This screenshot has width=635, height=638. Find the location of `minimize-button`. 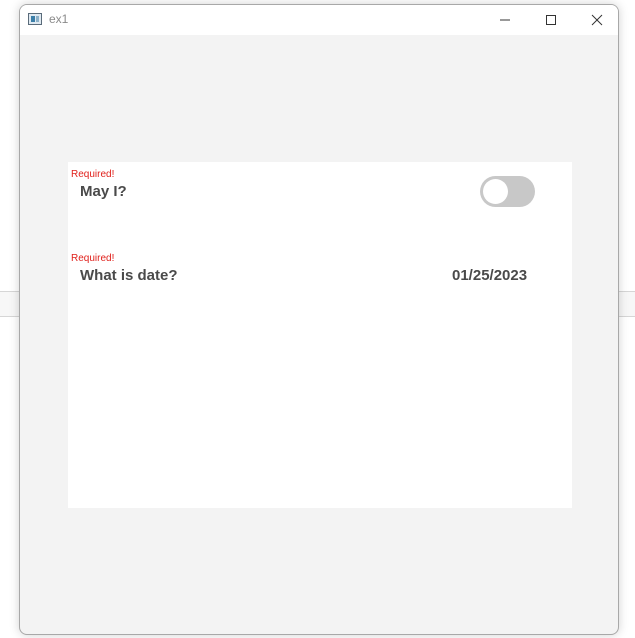

minimize-button is located at coordinates (505, 20).